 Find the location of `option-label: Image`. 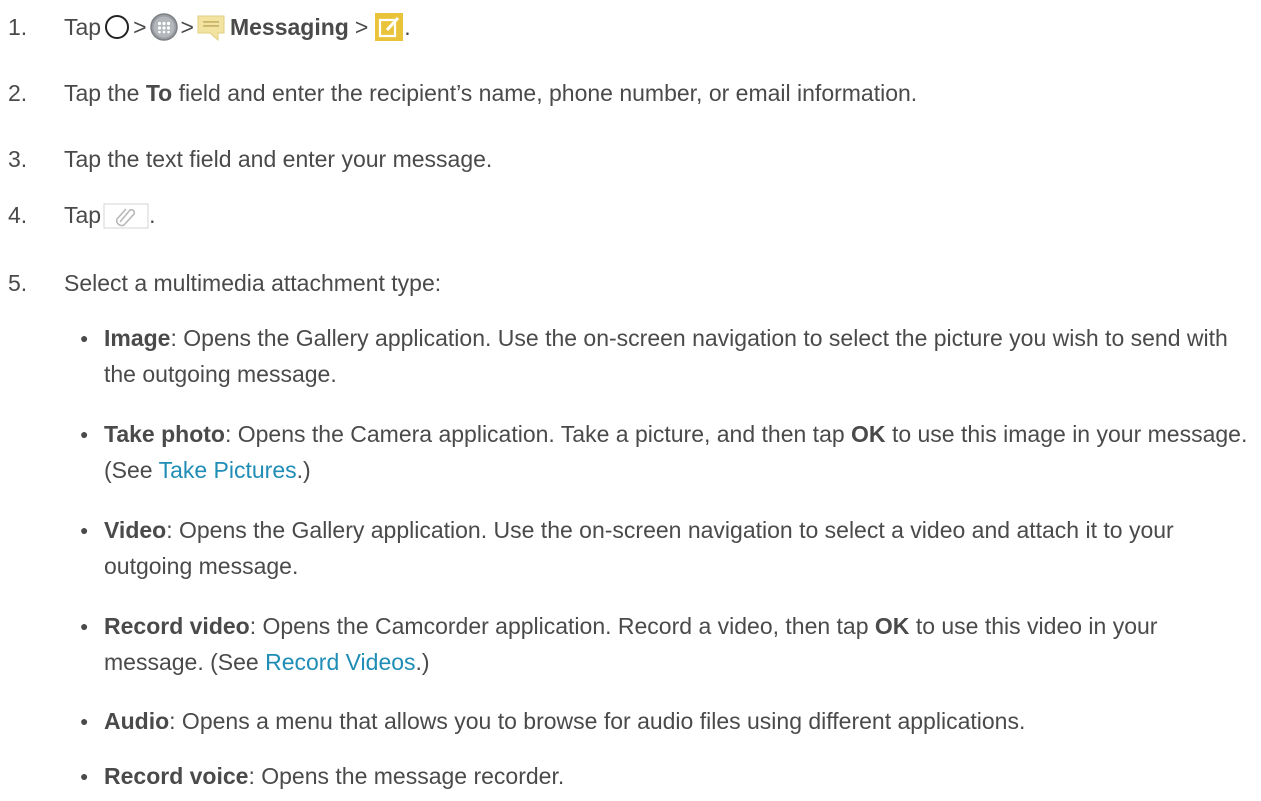

option-label: Image is located at coordinates (137, 338).